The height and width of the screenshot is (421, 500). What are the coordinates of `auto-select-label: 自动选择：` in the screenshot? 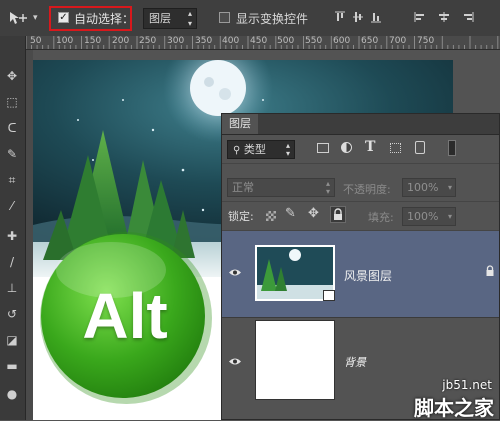 It's located at (104, 19).